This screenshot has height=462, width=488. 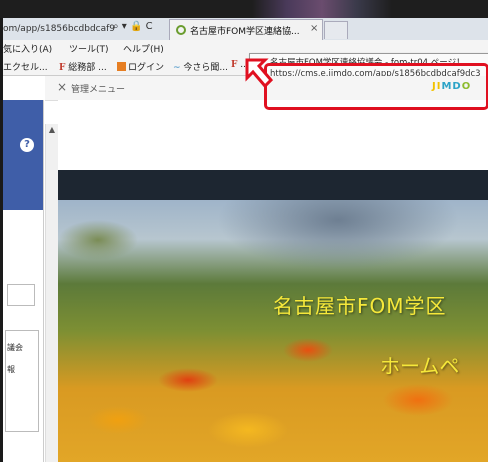 What do you see at coordinates (27, 145) in the screenshot?
I see `help-icon: ?` at bounding box center [27, 145].